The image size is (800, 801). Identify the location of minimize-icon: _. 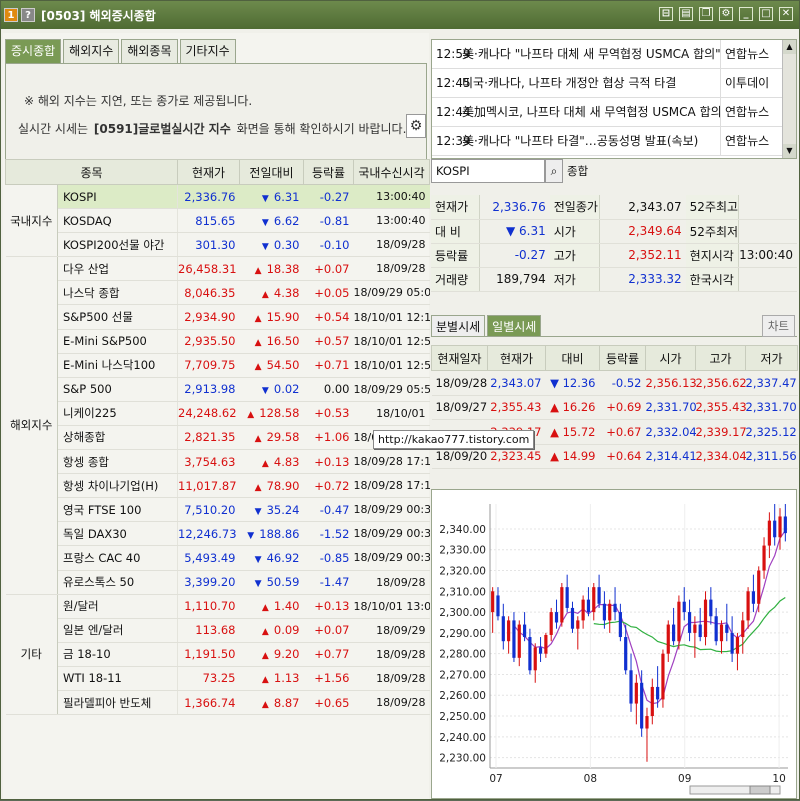
(746, 14).